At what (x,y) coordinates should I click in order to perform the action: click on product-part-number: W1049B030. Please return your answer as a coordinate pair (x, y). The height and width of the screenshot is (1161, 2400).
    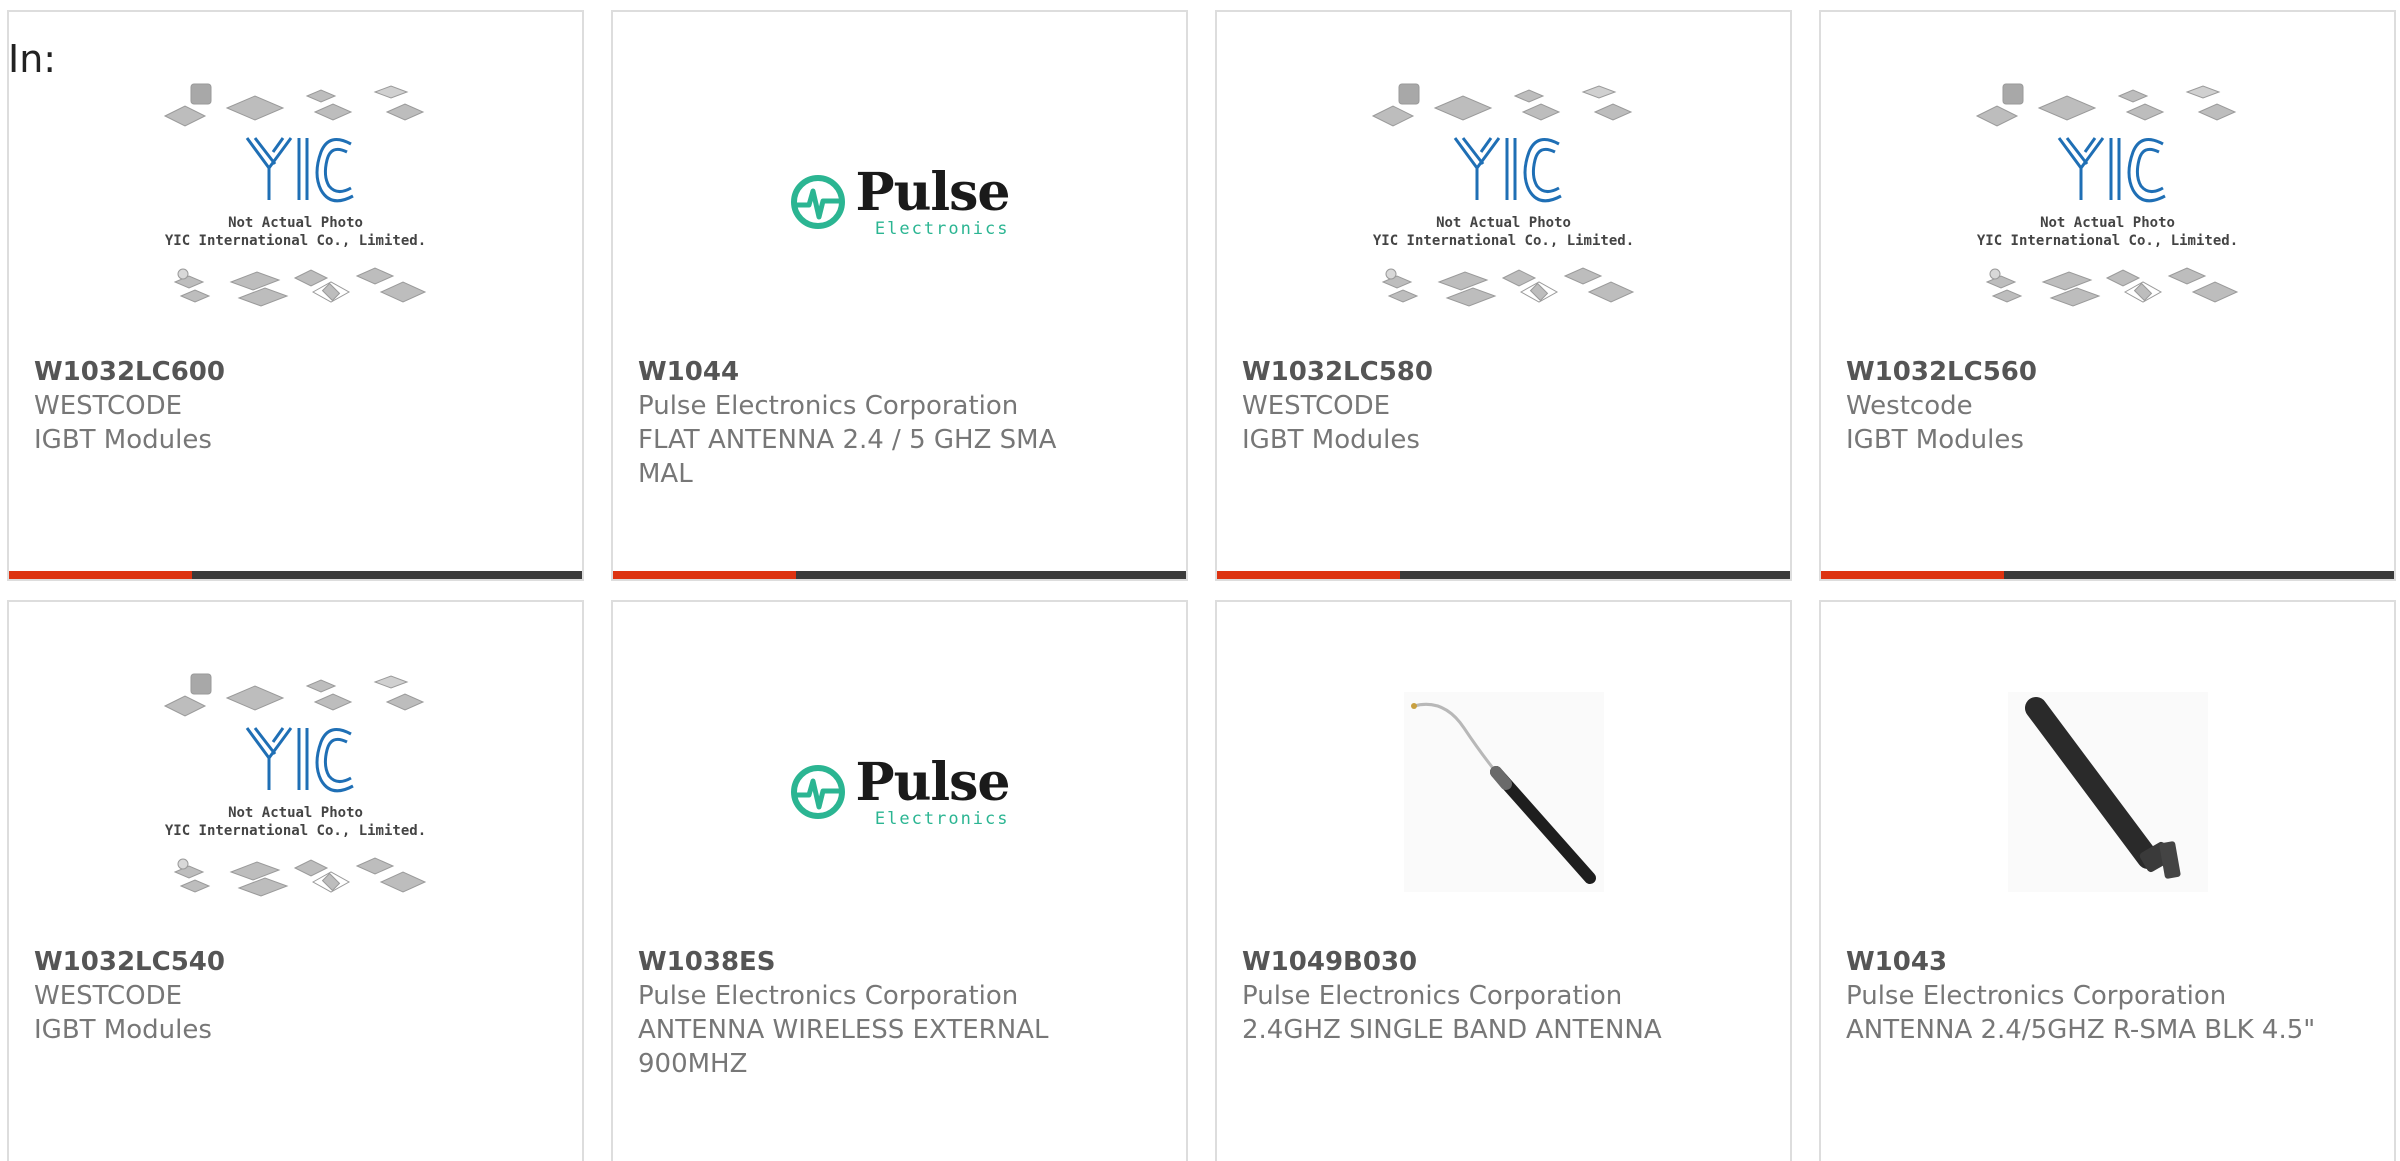
    Looking at the image, I should click on (1477, 962).